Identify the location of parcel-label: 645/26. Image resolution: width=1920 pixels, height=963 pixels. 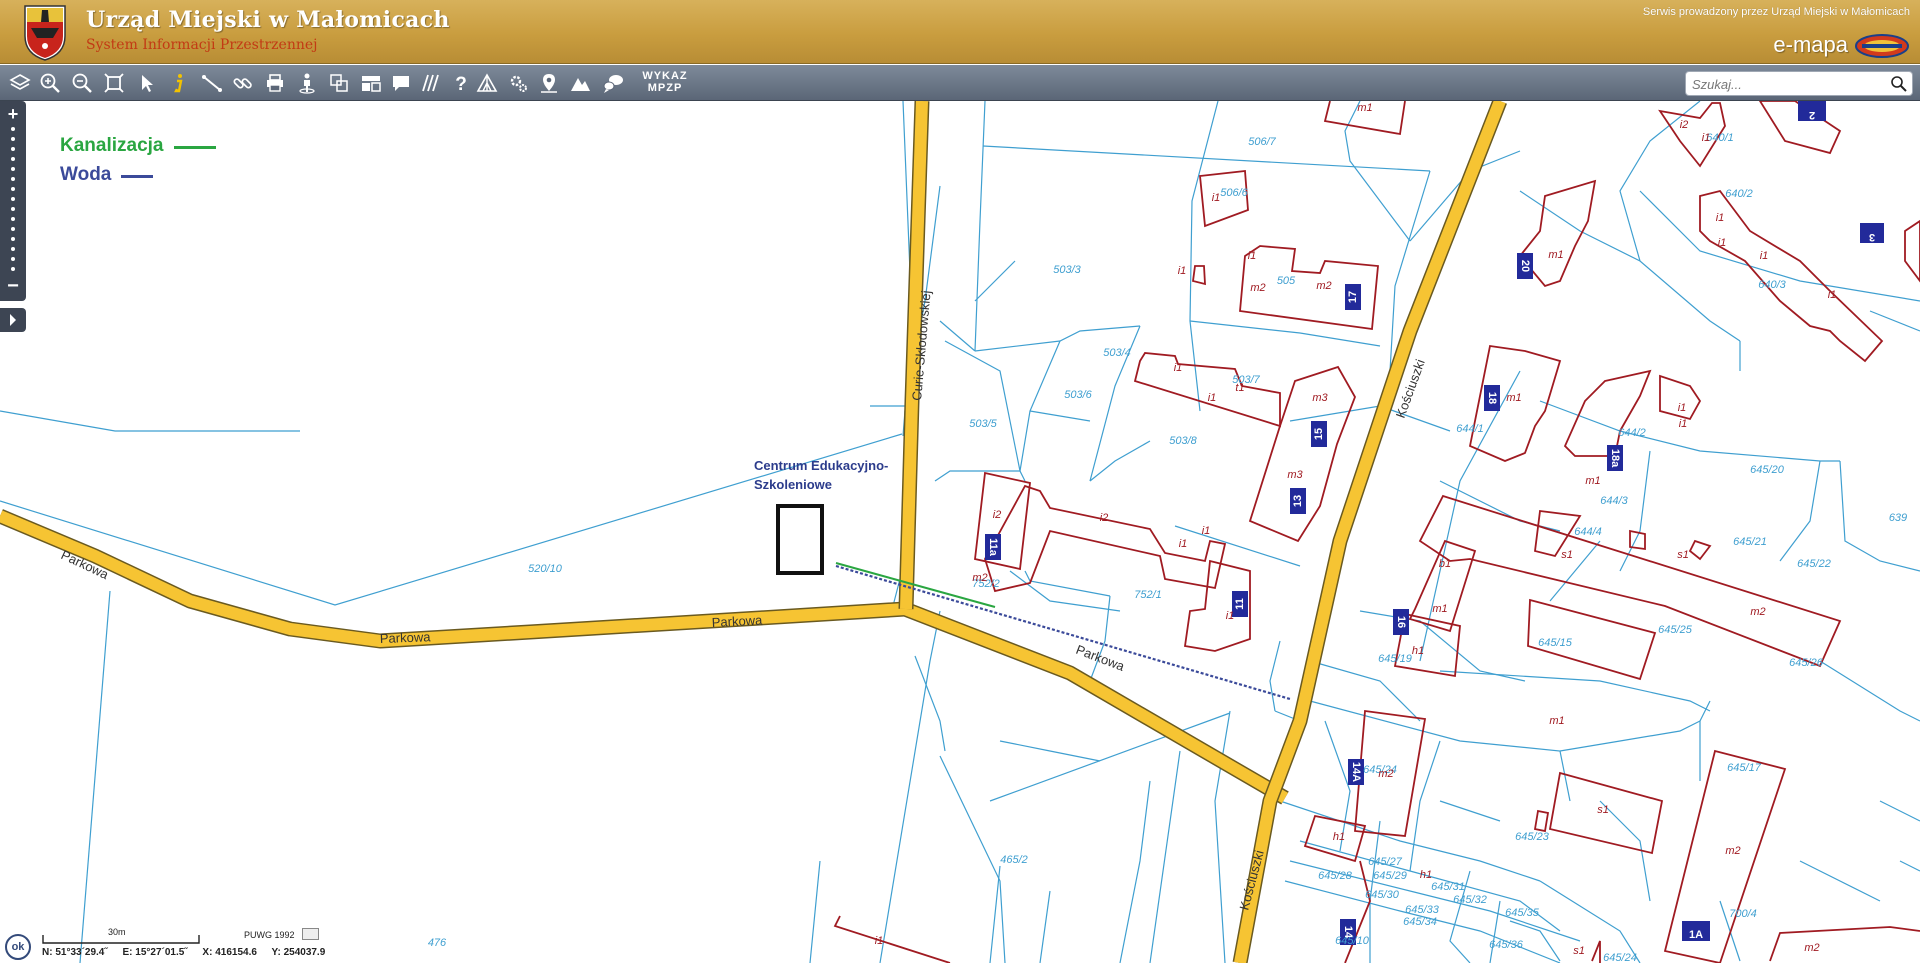
(1806, 663).